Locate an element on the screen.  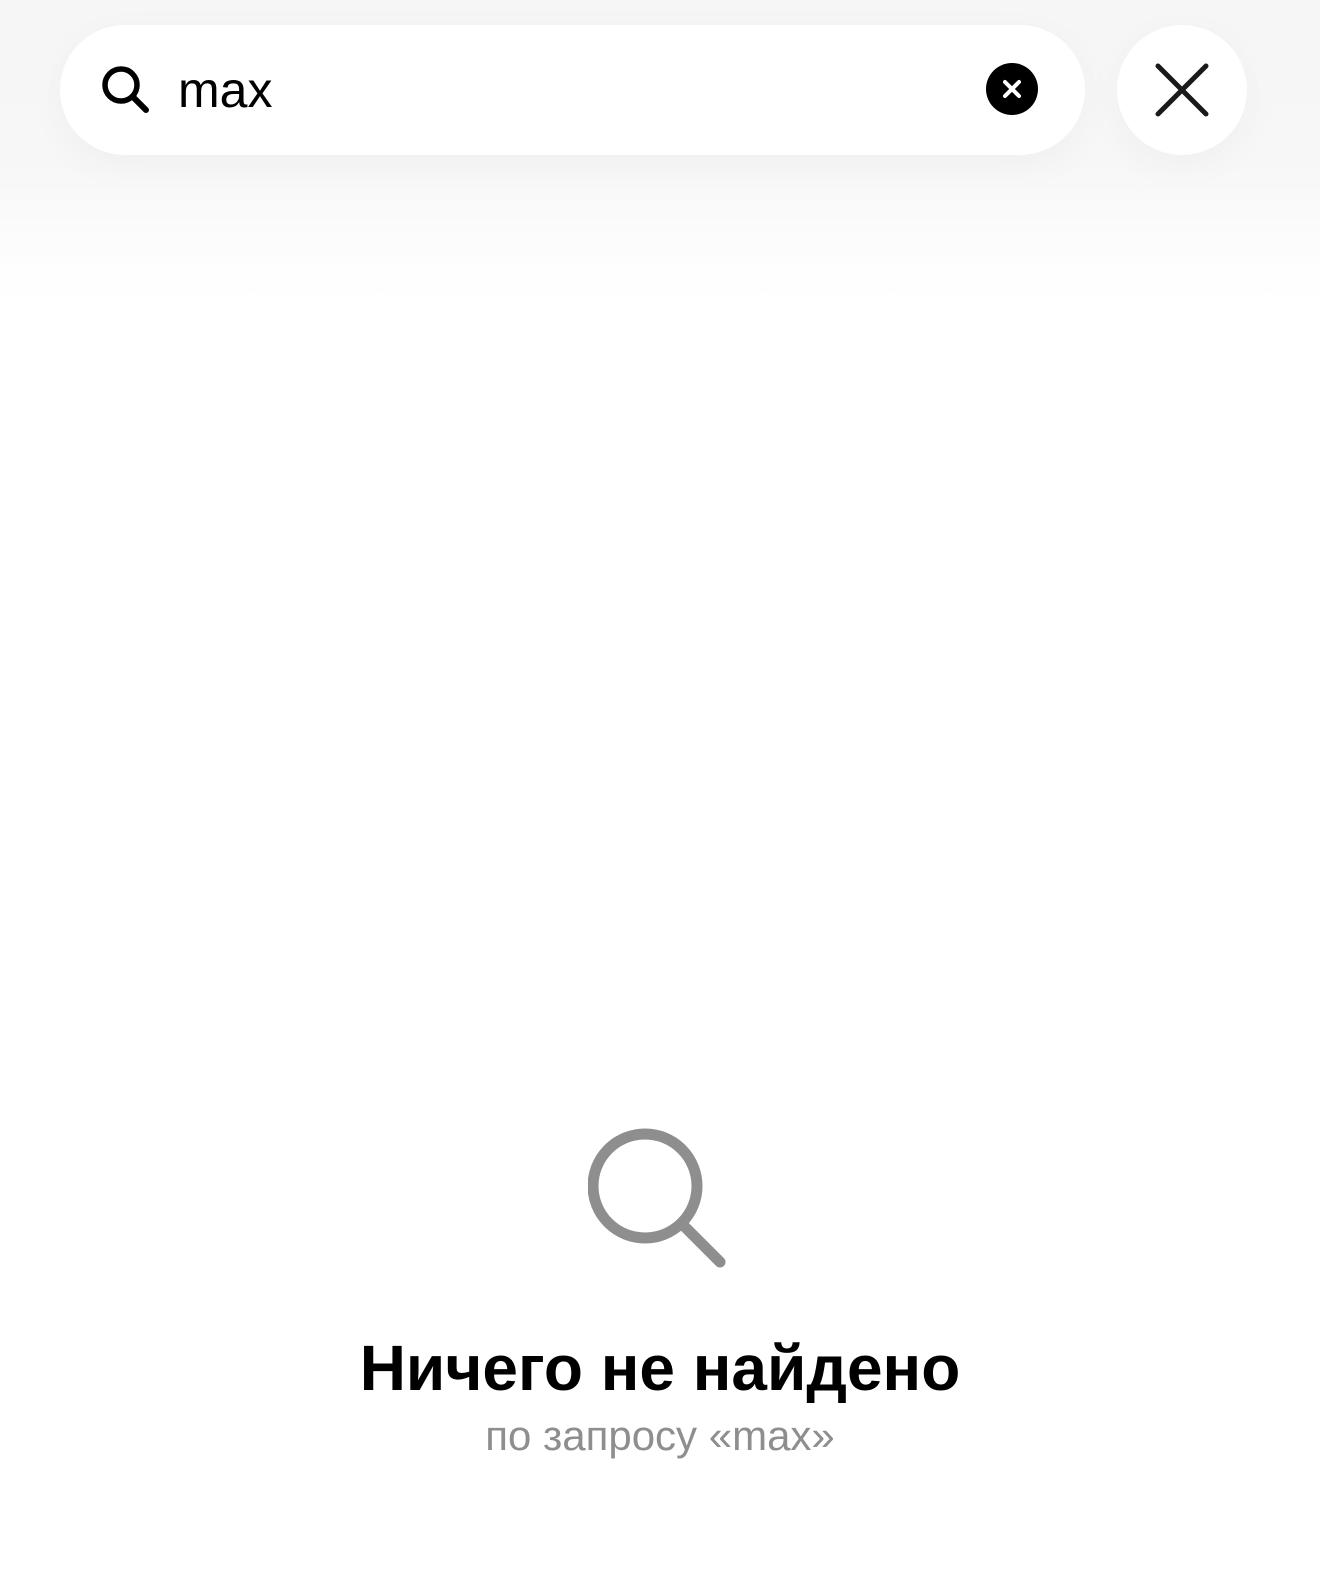
close-search-button is located at coordinates (1182, 90).